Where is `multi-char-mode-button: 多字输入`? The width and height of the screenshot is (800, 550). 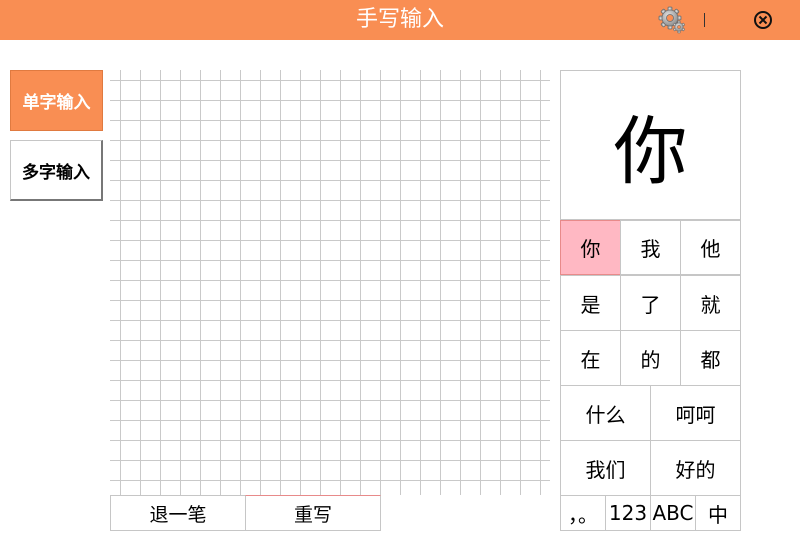
multi-char-mode-button: 多字输入 is located at coordinates (56, 170).